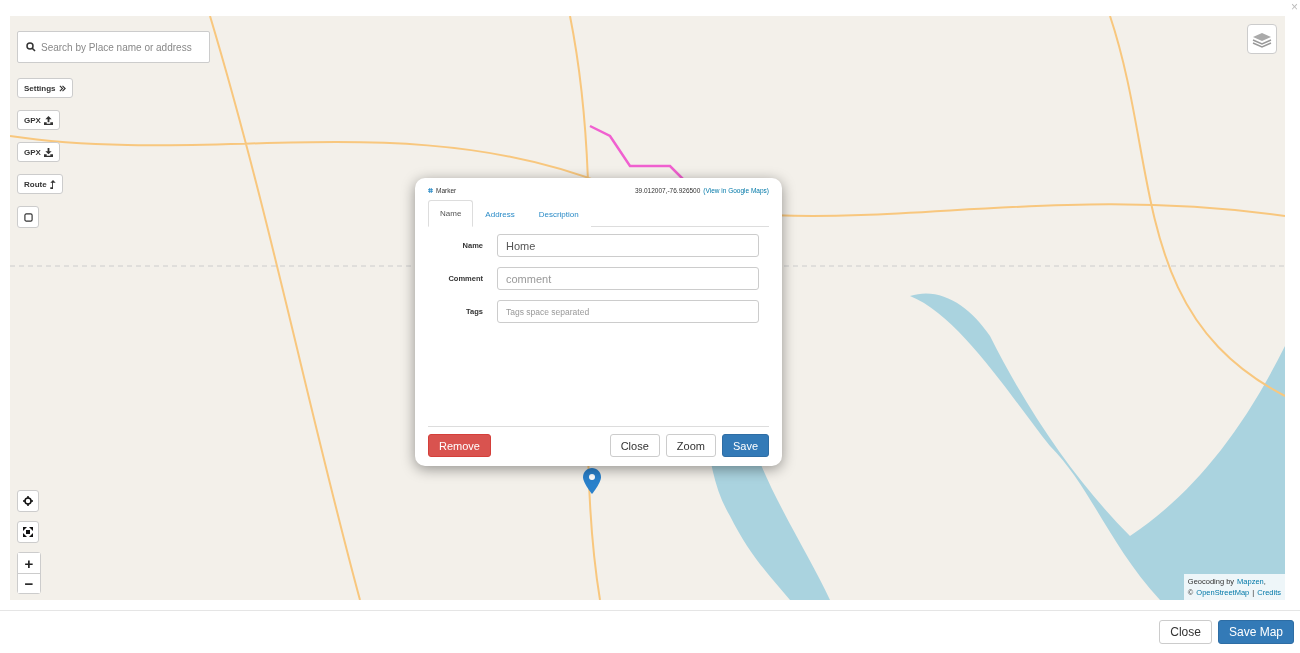 The image size is (1300, 653). Describe the element at coordinates (634, 445) in the screenshot. I see `popup-button: Close` at that location.